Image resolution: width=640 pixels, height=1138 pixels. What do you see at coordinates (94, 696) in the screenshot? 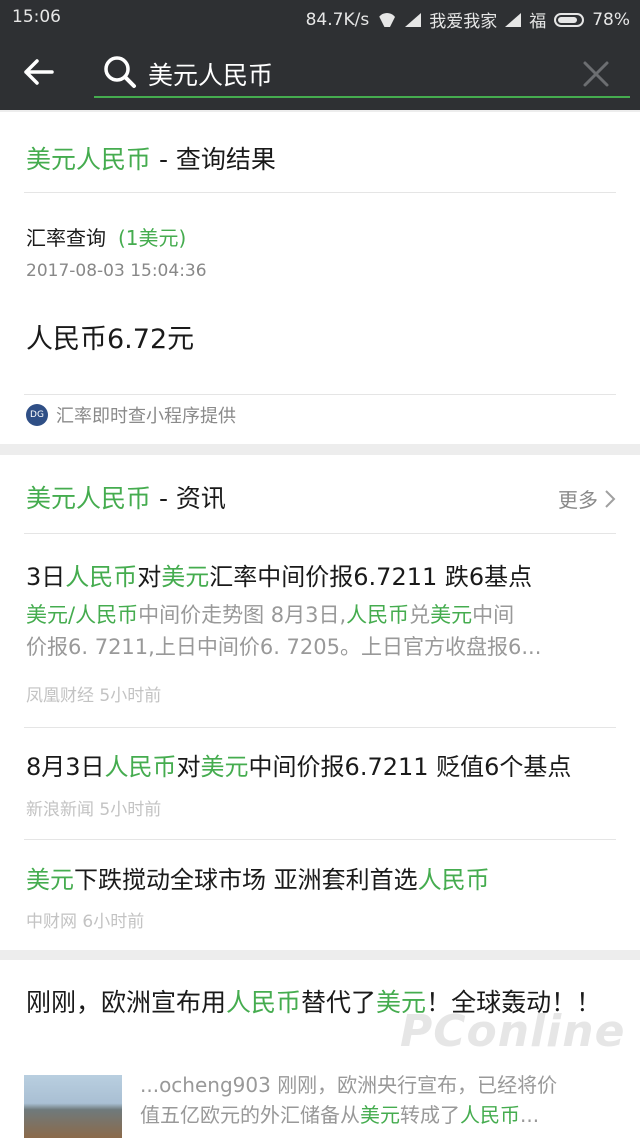
I see `news-meta: 凤凰财经 5小时前` at bounding box center [94, 696].